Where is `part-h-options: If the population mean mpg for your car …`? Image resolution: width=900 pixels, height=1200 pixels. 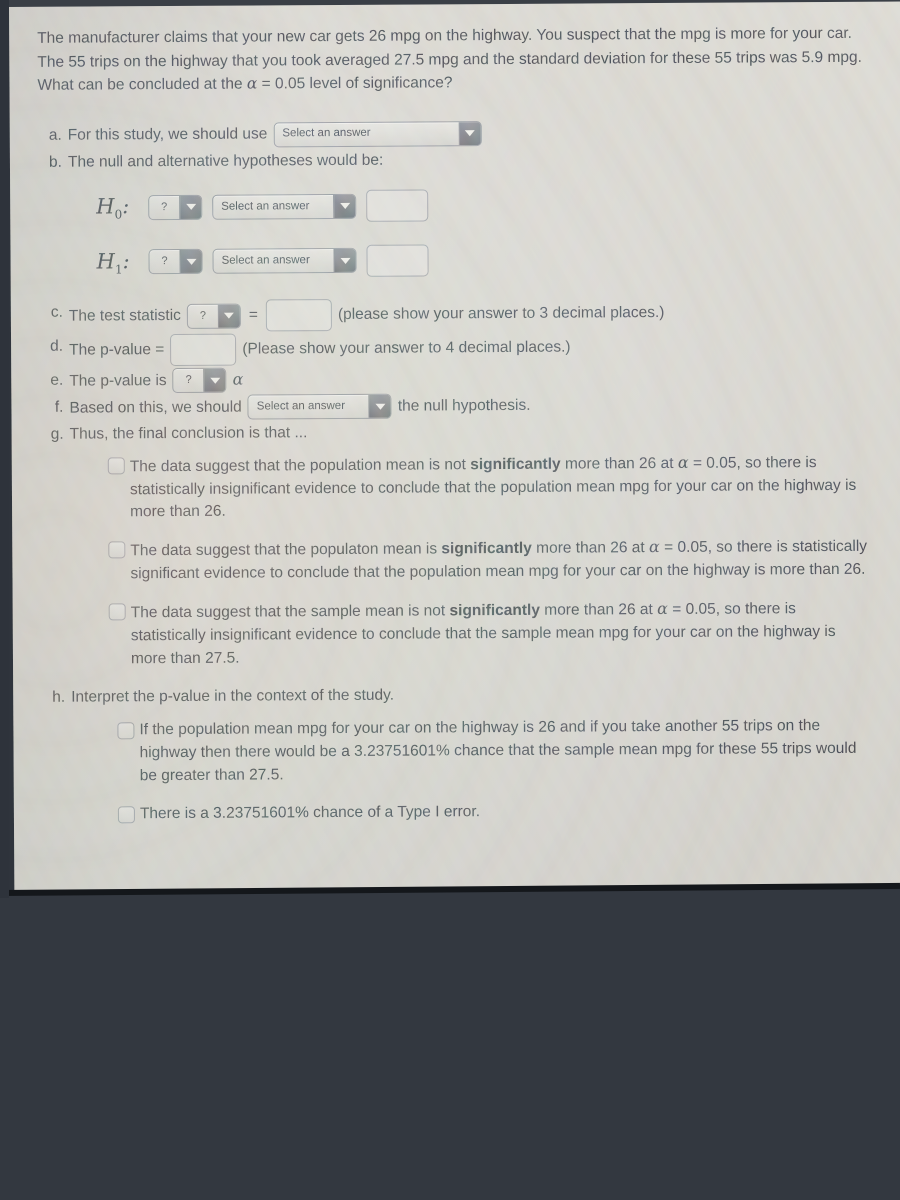
part-h-options: If the population mean mpg for your car … is located at coordinates (499, 770).